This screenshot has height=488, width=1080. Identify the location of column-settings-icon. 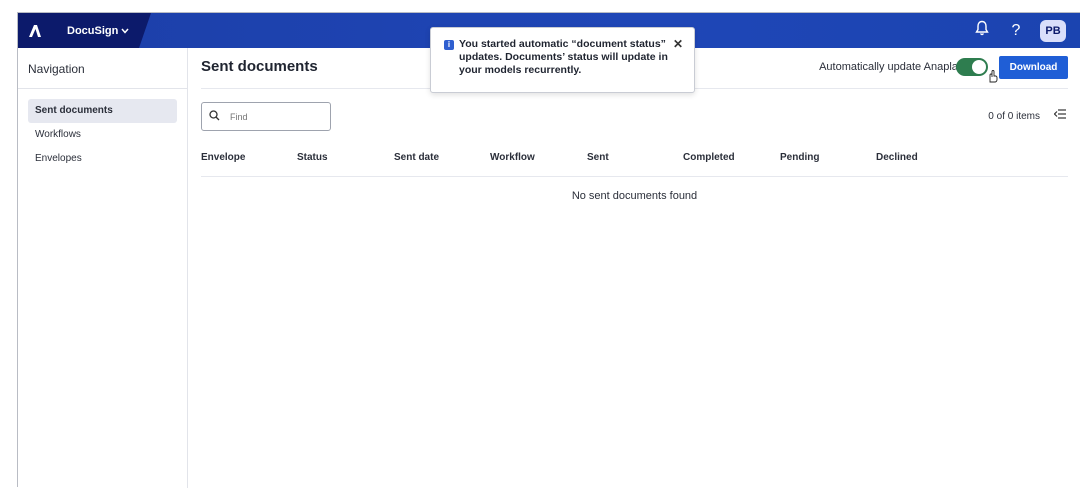
(1059, 115).